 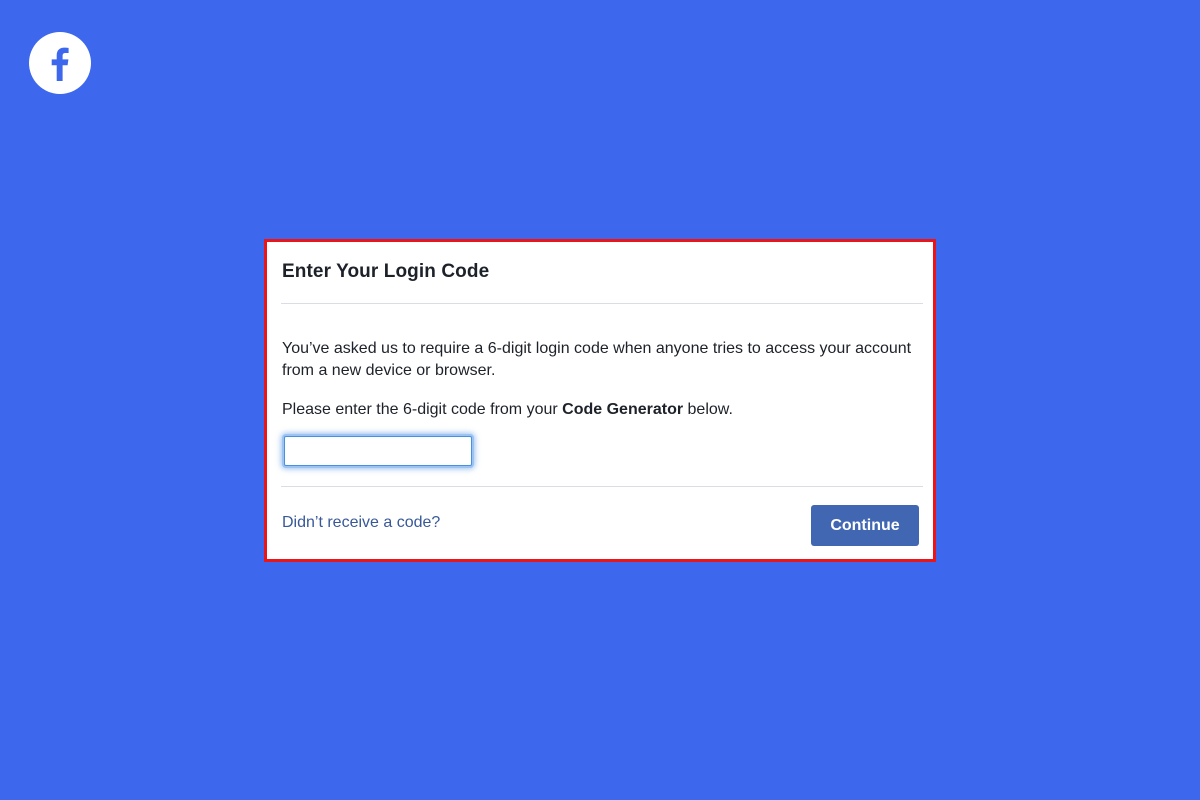 I want to click on code-generator-label: Code Generator, so click(x=623, y=409).